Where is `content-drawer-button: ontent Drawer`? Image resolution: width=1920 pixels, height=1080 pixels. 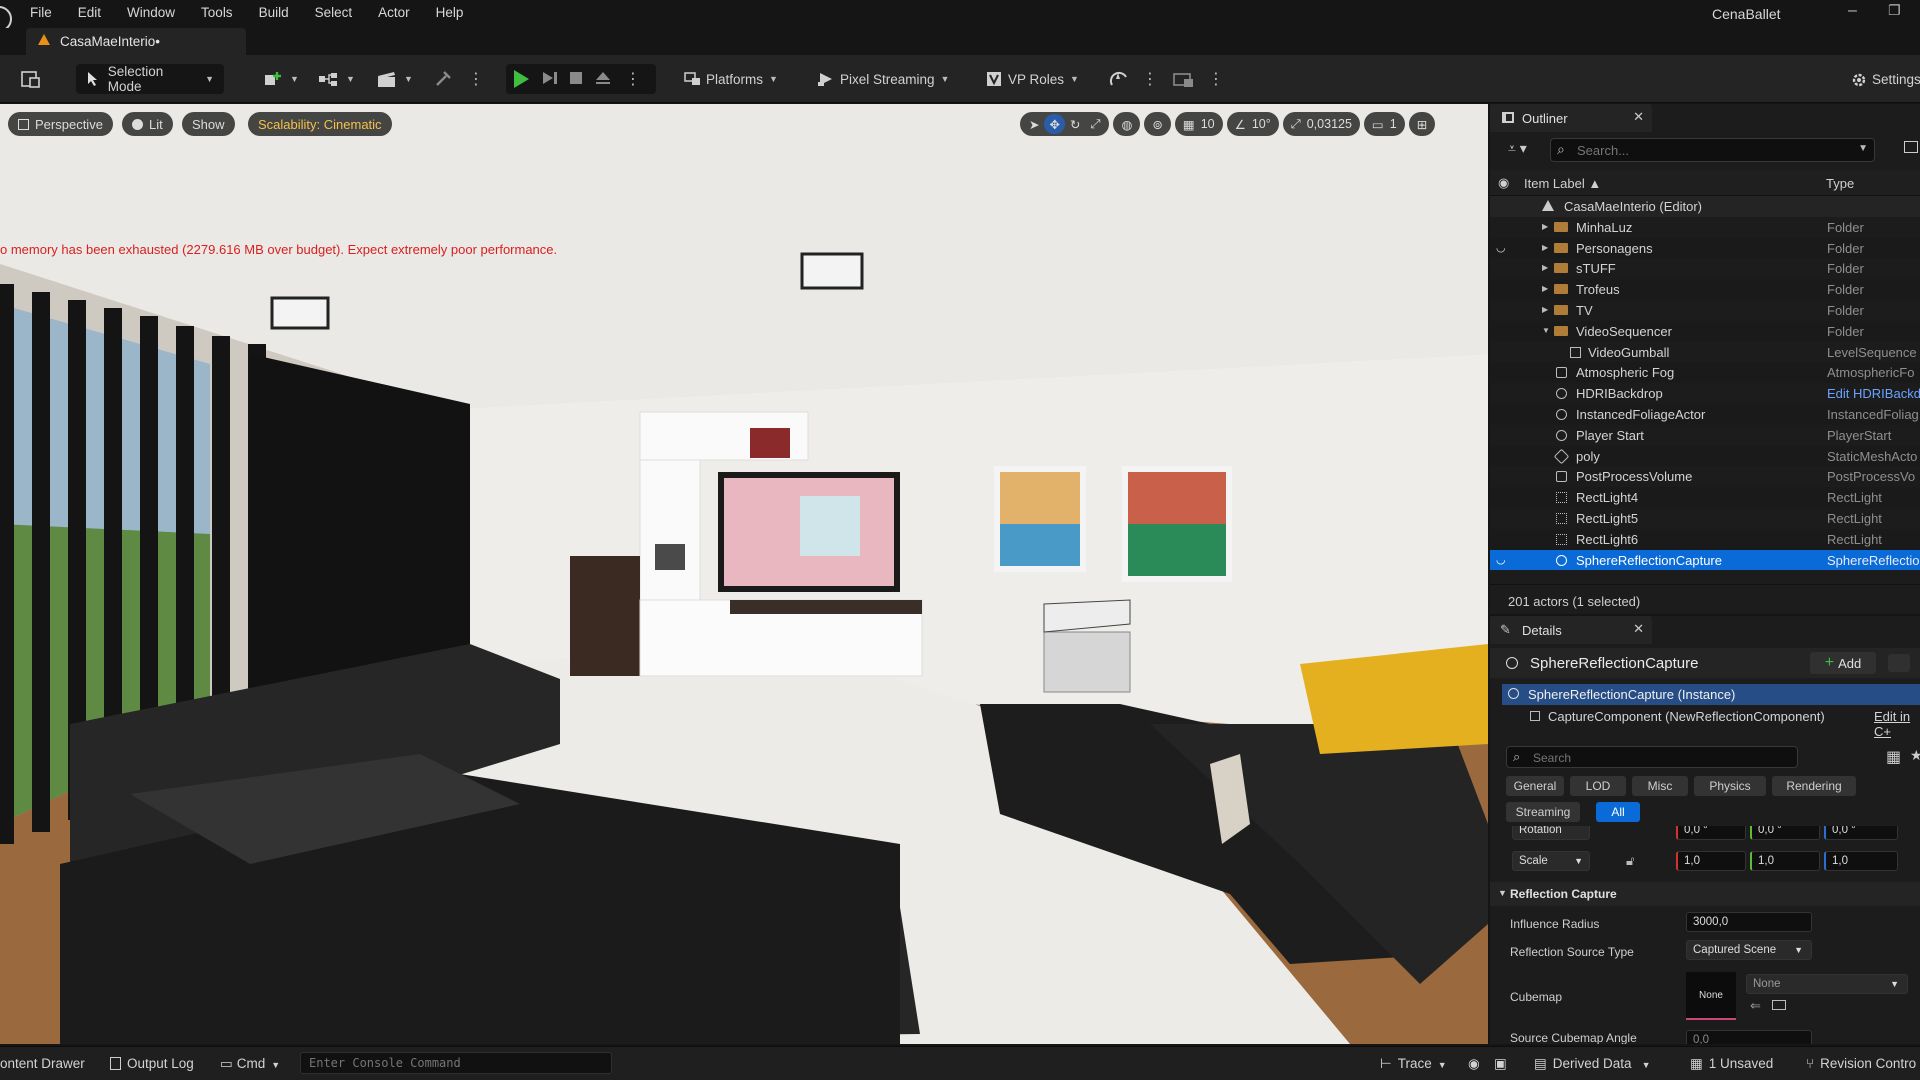
content-drawer-button: ontent Drawer is located at coordinates (42, 1063).